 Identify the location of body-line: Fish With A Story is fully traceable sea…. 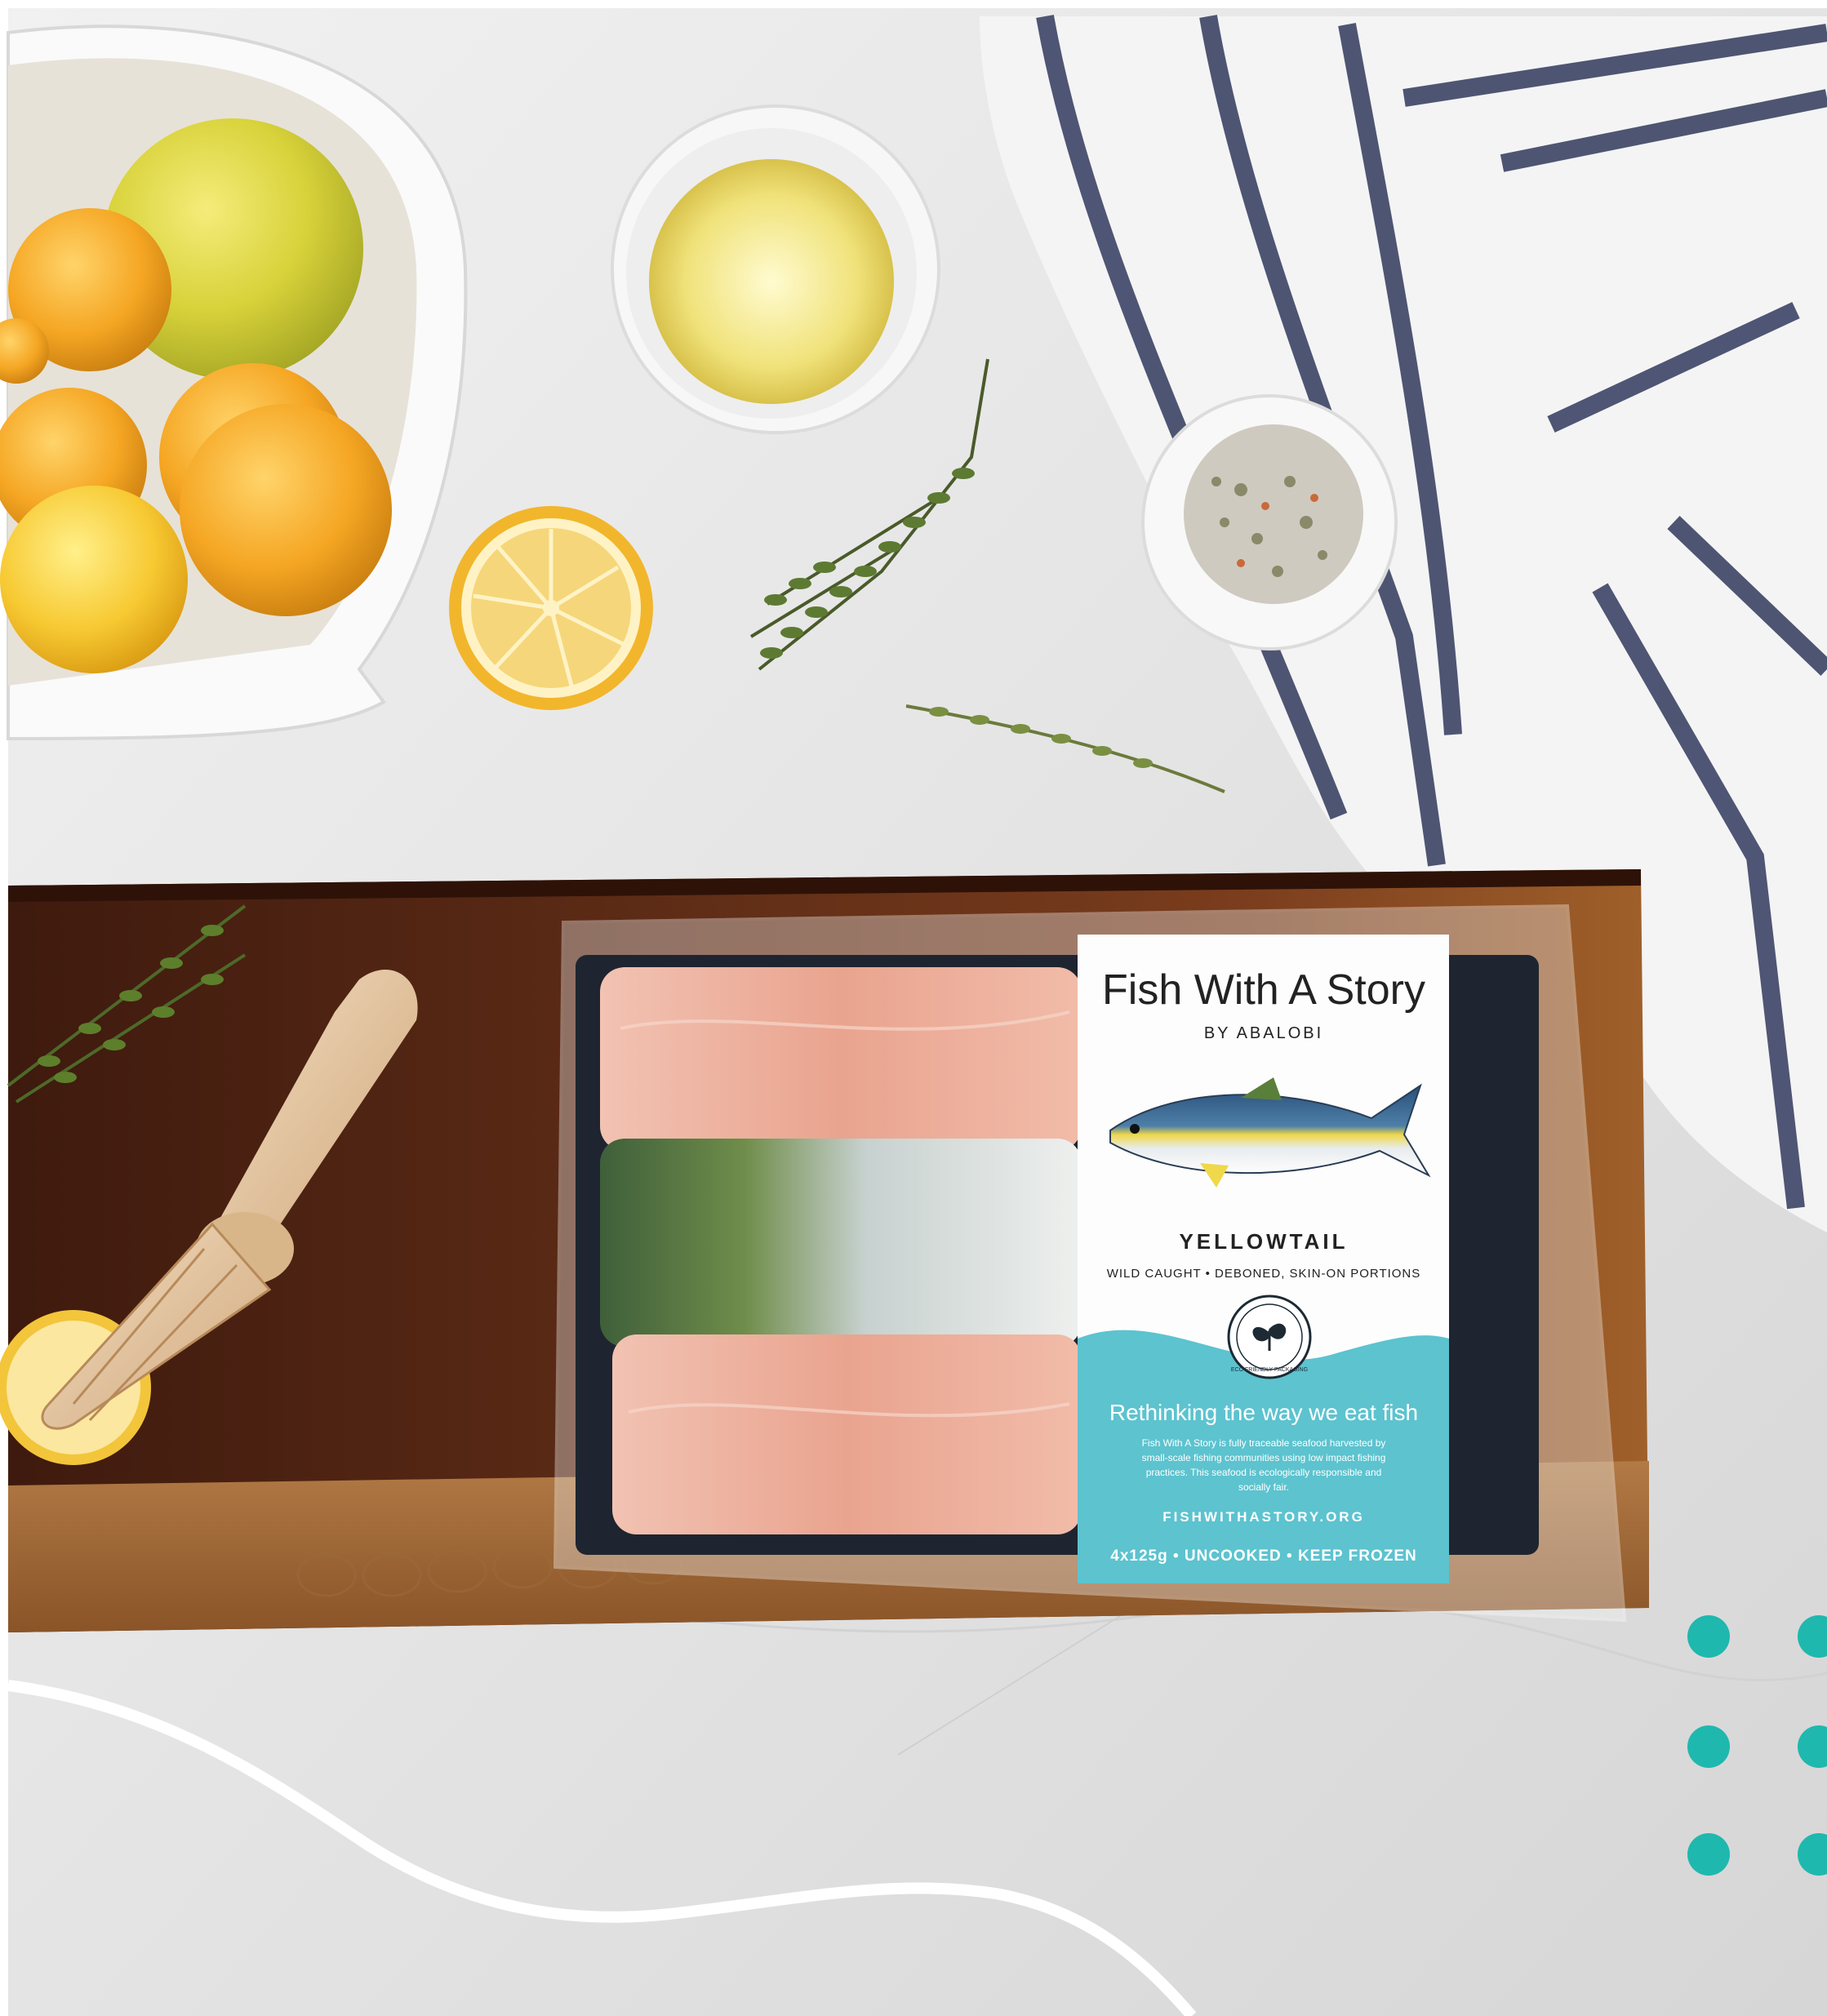
(1264, 1443).